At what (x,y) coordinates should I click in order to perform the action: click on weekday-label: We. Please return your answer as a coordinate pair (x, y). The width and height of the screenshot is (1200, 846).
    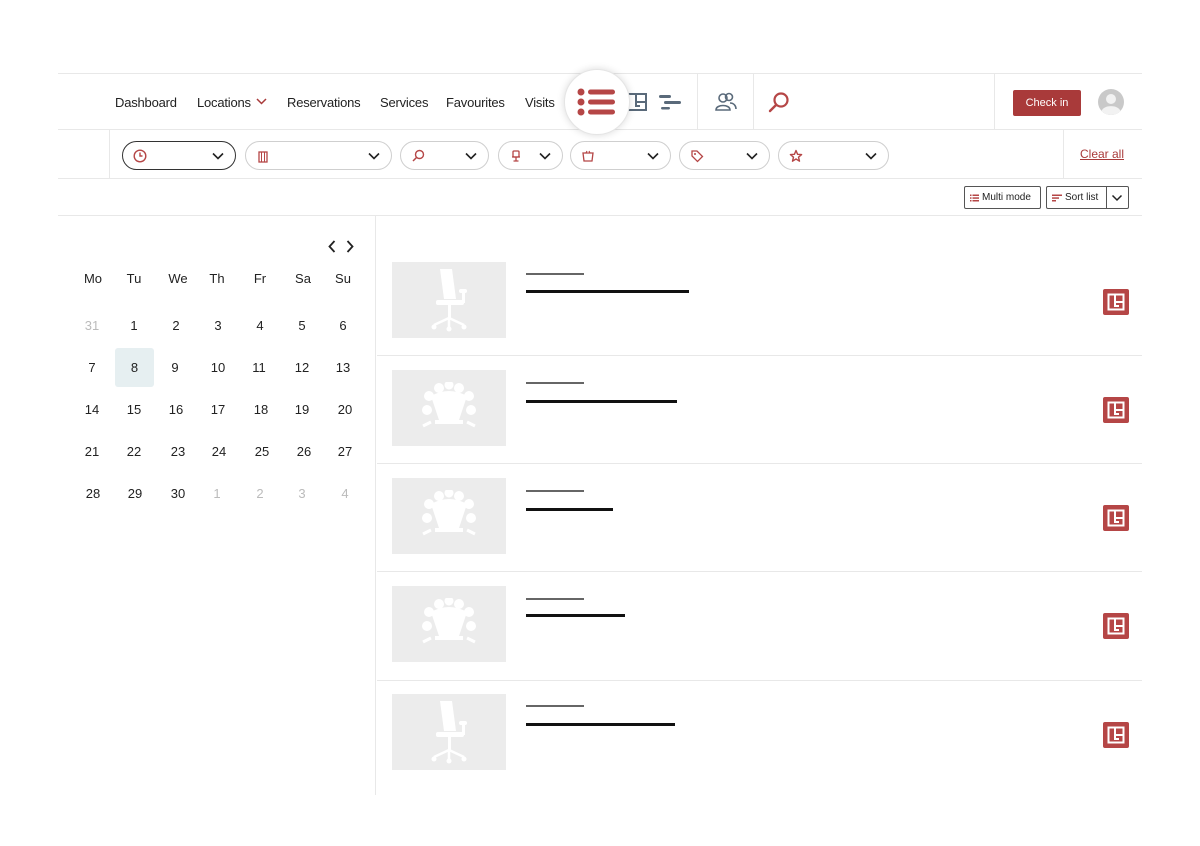
    Looking at the image, I should click on (178, 278).